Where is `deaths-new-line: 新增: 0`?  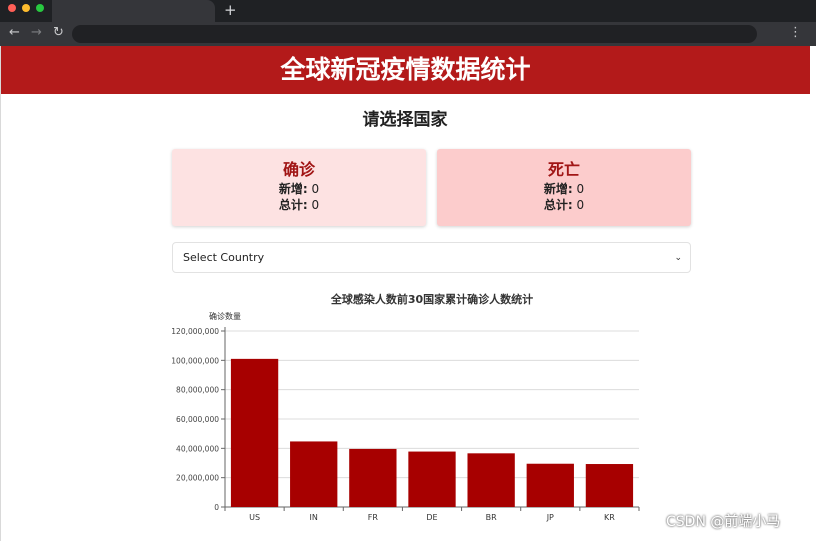
deaths-new-line: 新增: 0 is located at coordinates (564, 189).